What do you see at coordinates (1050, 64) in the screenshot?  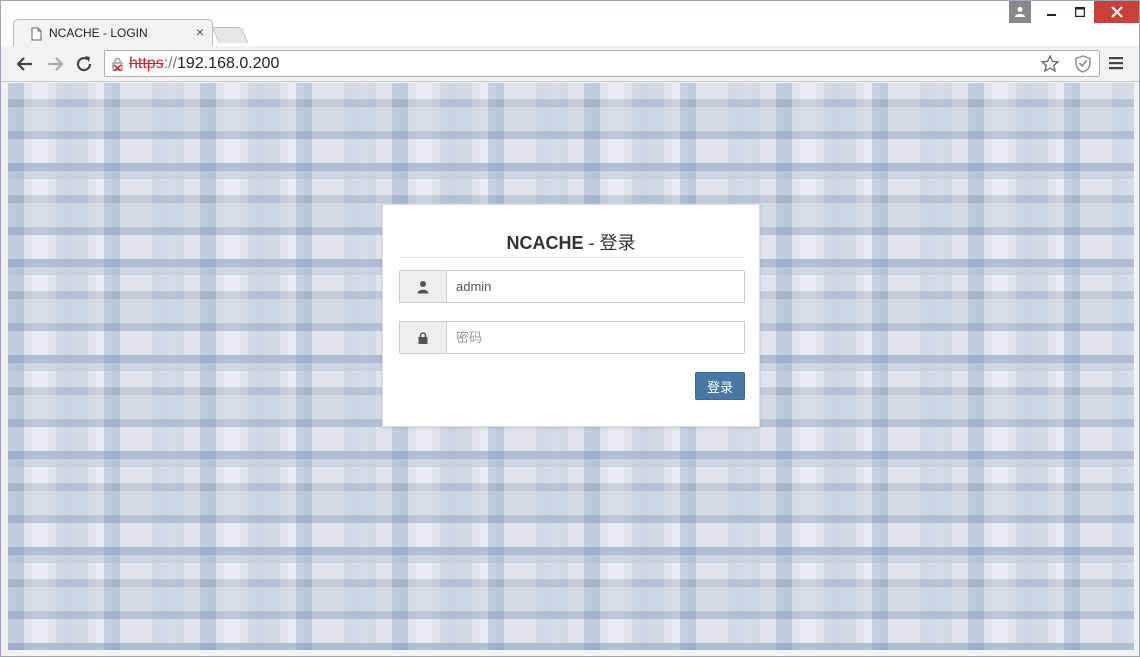 I see `star-icon` at bounding box center [1050, 64].